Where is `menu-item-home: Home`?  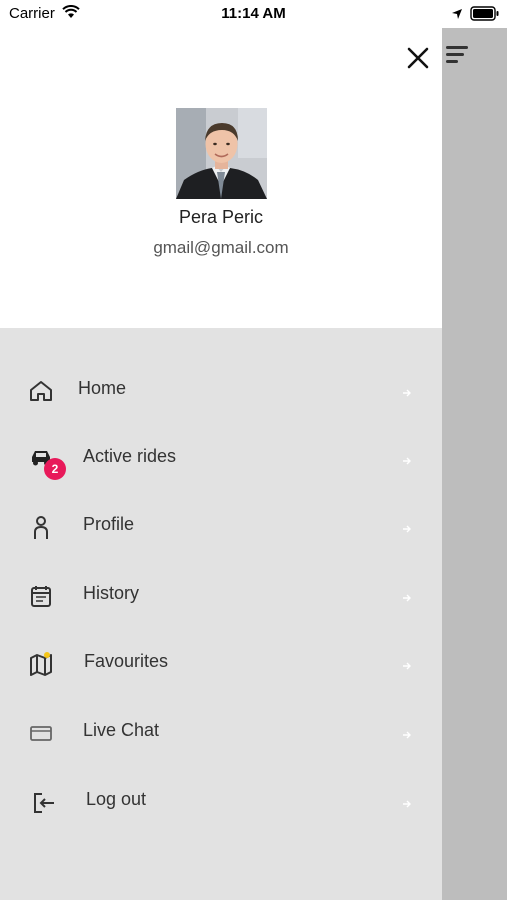 menu-item-home: Home is located at coordinates (221, 390).